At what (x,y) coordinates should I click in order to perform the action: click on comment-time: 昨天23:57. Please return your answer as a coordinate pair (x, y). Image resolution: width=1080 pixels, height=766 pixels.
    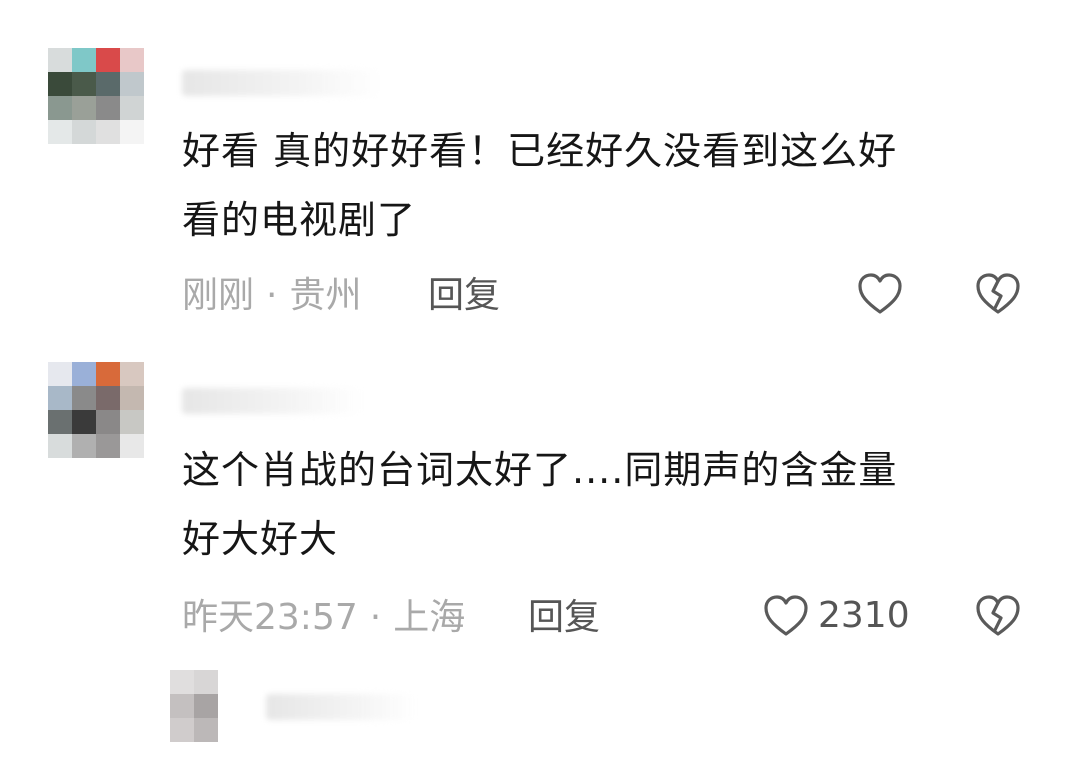
    Looking at the image, I should click on (270, 617).